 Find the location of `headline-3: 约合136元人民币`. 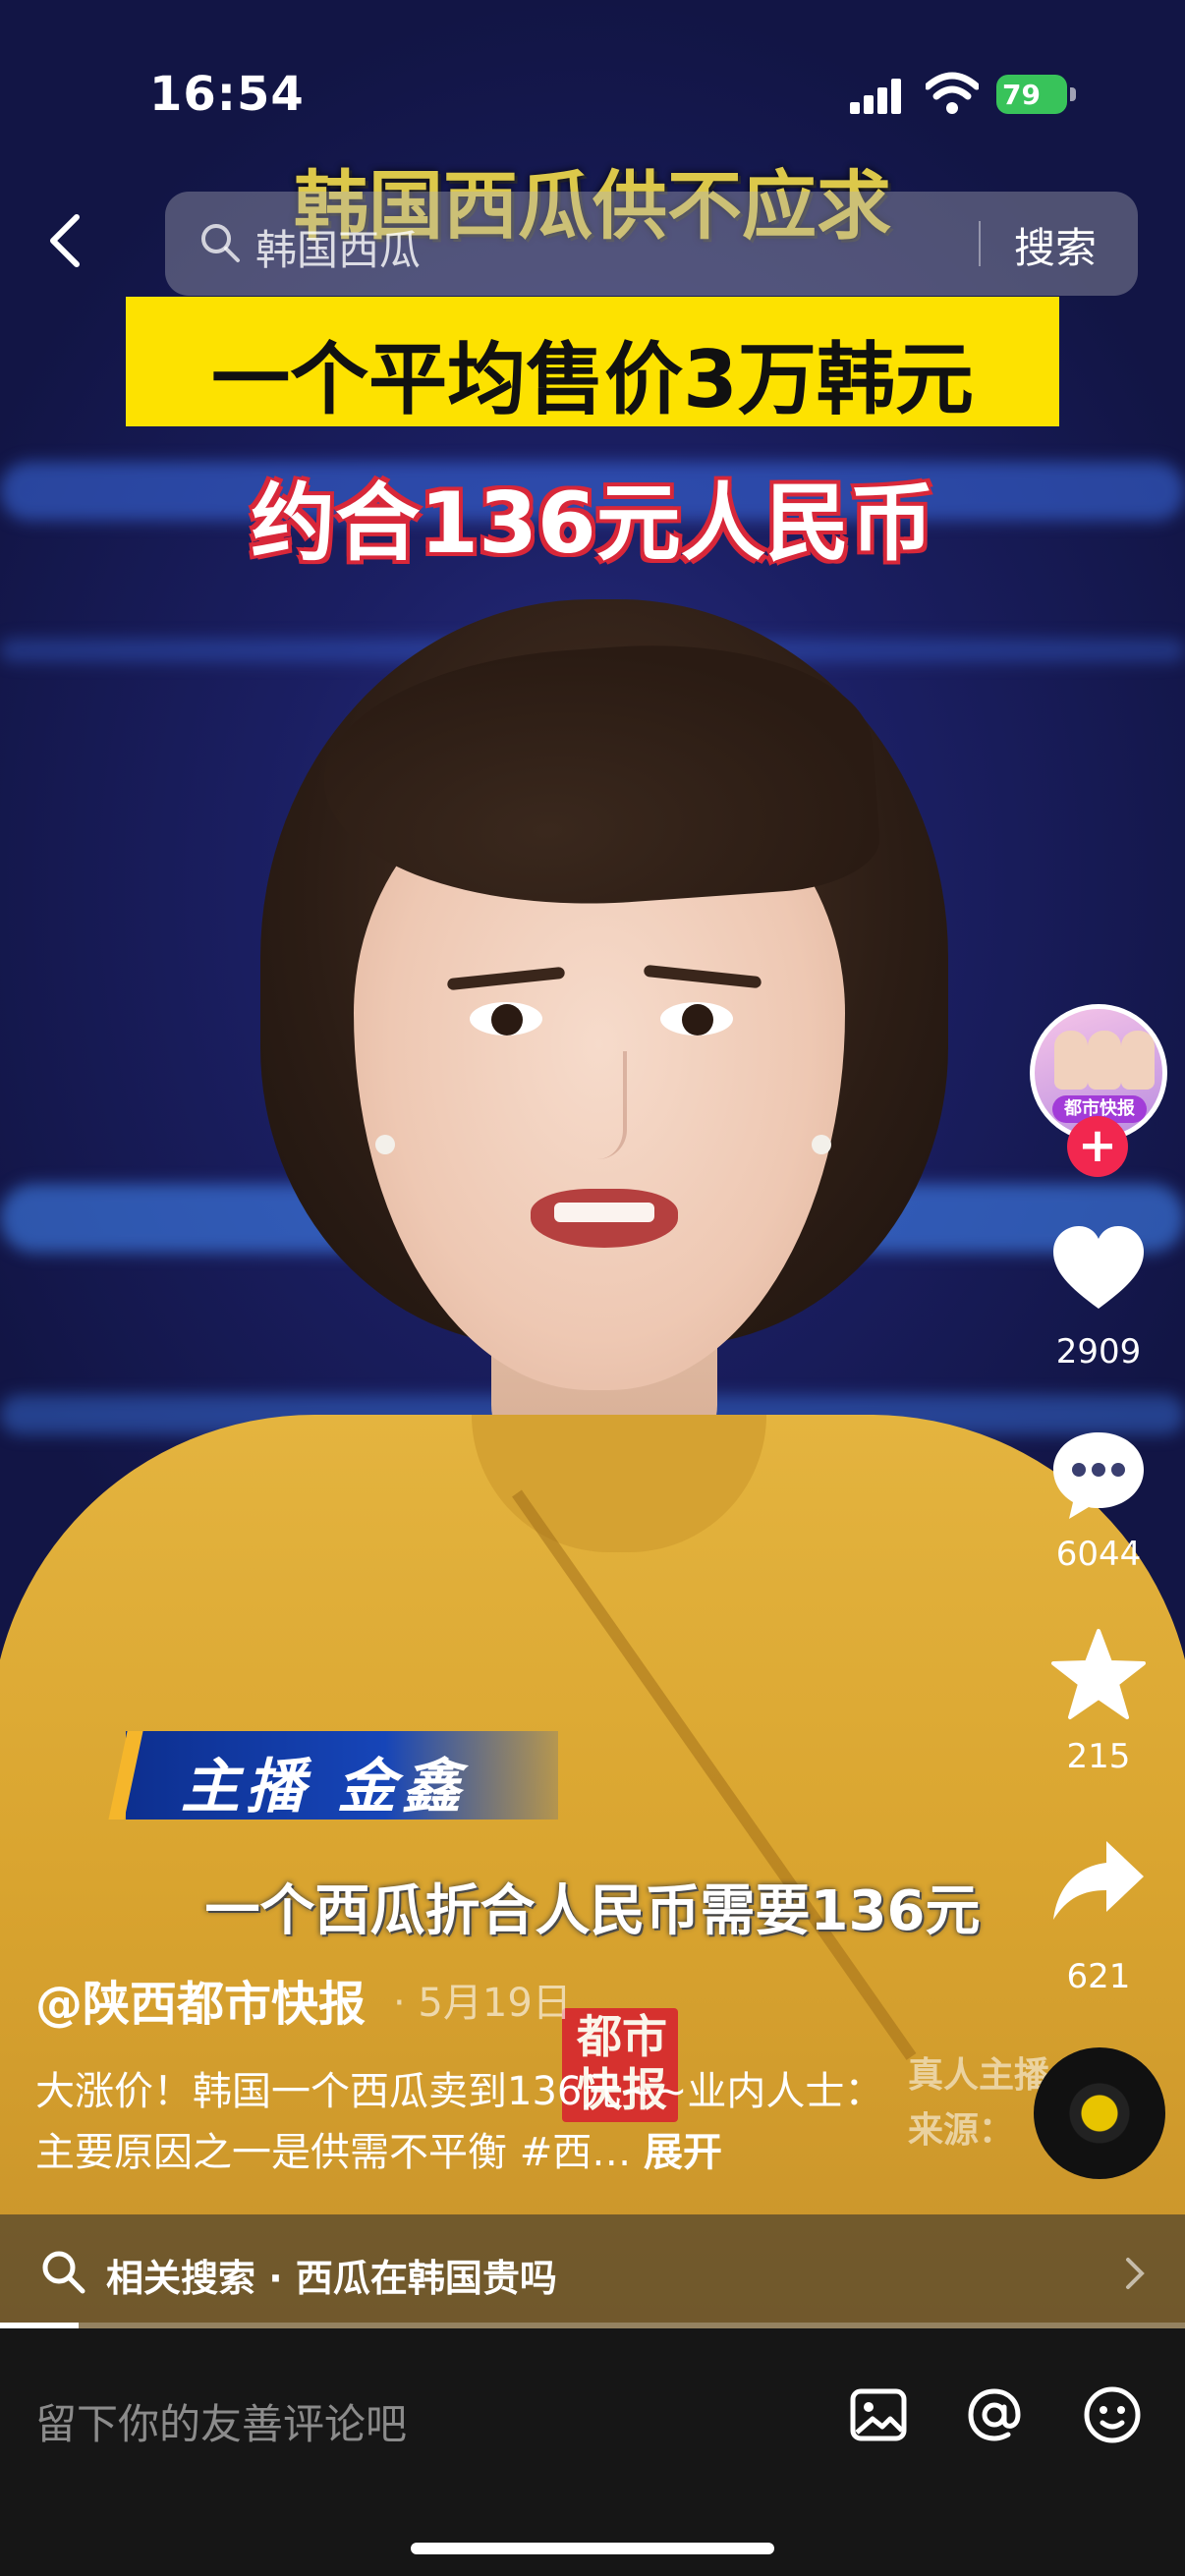

headline-3: 约合136元人民币 is located at coordinates (592, 524).